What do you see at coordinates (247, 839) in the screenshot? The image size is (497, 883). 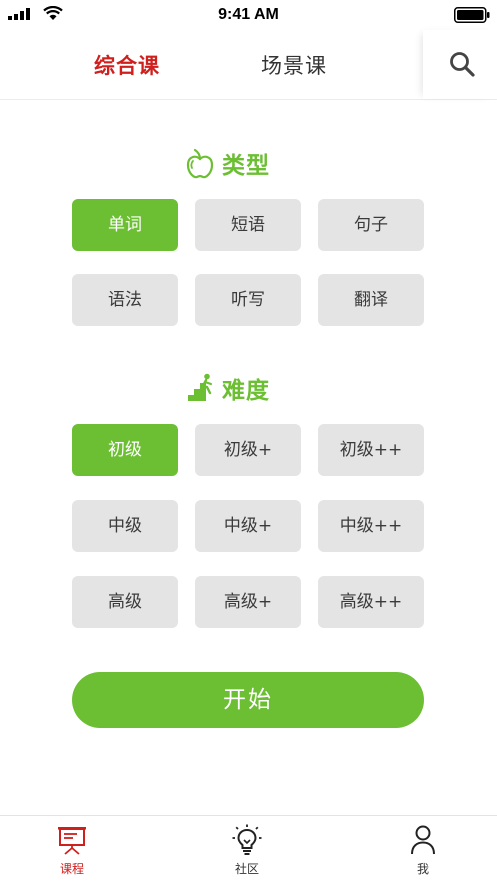 I see `lightbulb-icon` at bounding box center [247, 839].